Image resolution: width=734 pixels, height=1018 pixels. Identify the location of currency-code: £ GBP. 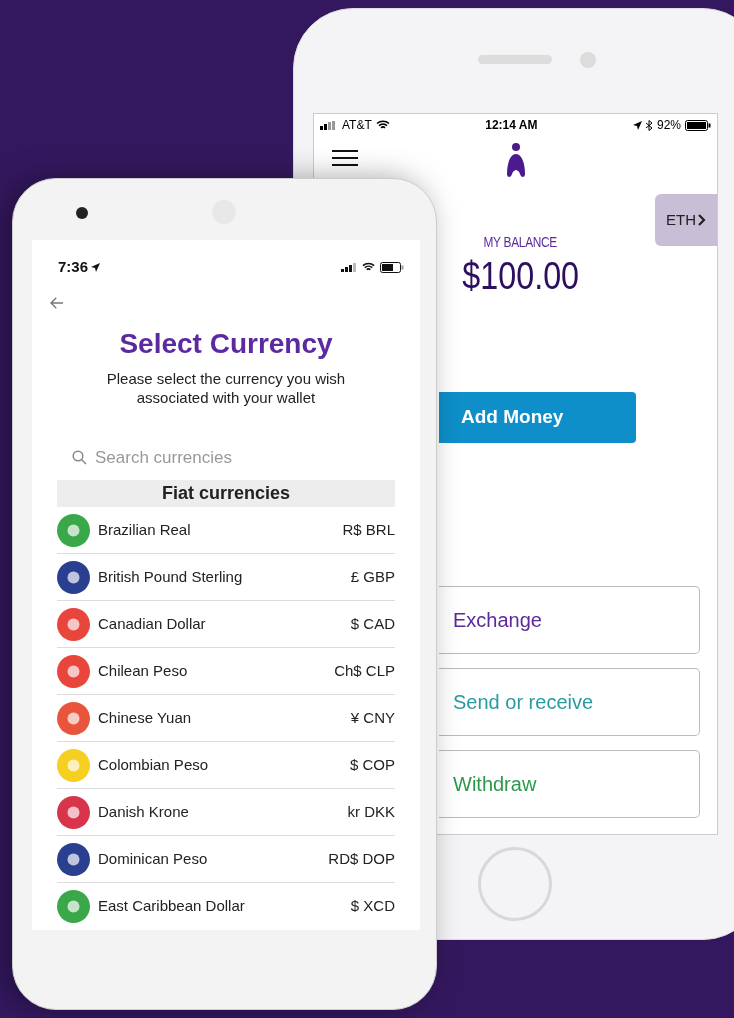
(372, 576).